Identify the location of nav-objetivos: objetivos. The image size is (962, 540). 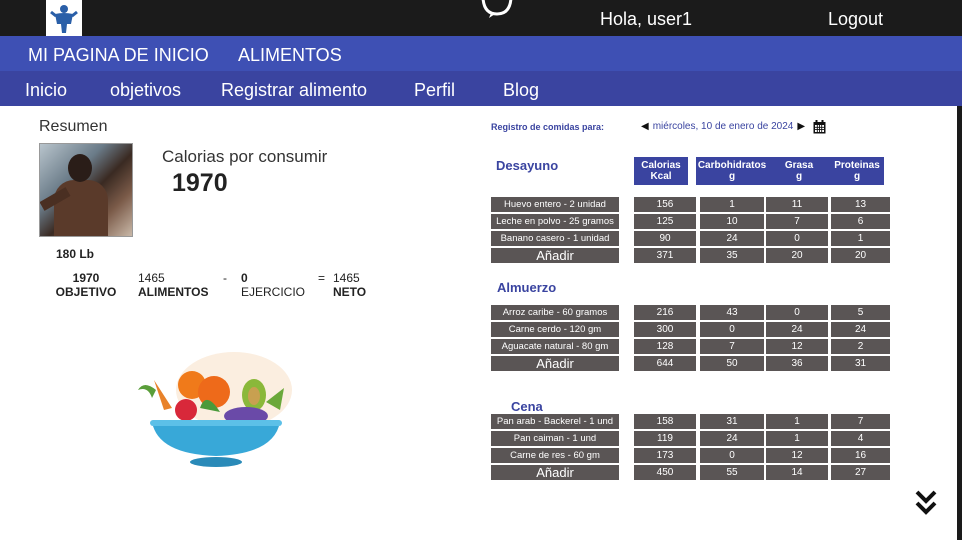
(145, 90).